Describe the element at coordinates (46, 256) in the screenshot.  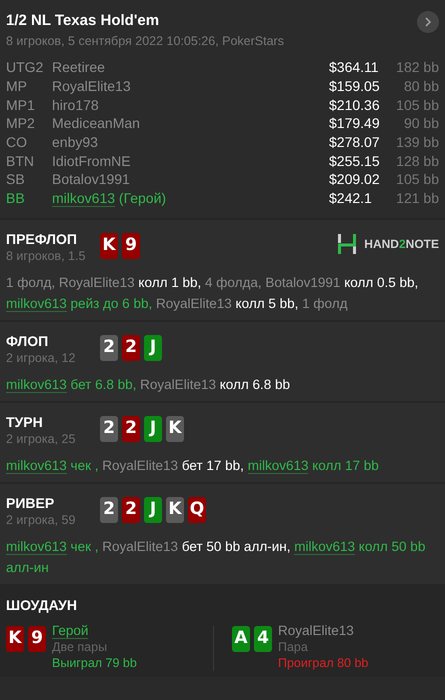
I see `street-info: 8 игроков, 1.5` at that location.